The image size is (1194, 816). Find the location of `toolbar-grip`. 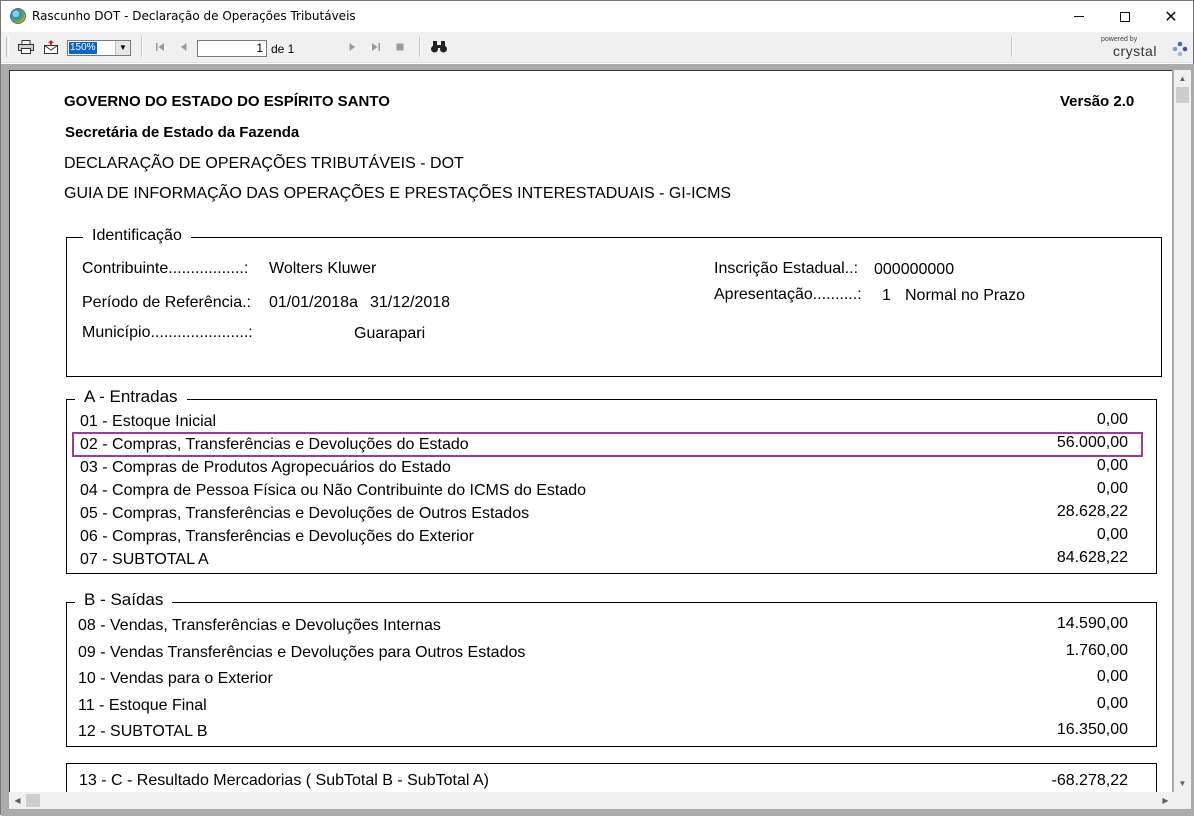

toolbar-grip is located at coordinates (7, 47).